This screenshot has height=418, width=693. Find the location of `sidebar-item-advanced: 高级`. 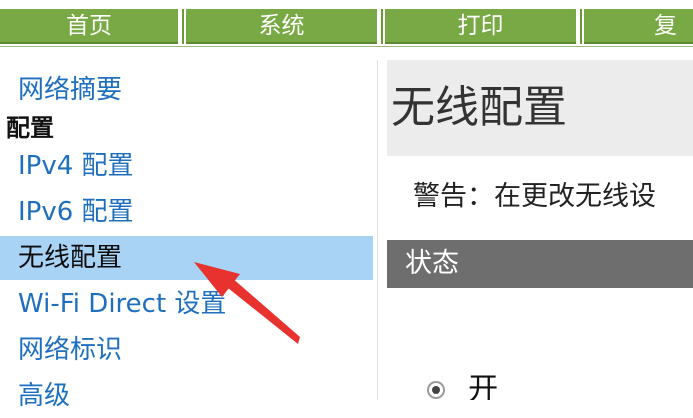

sidebar-item-advanced: 高级 is located at coordinates (186, 396).